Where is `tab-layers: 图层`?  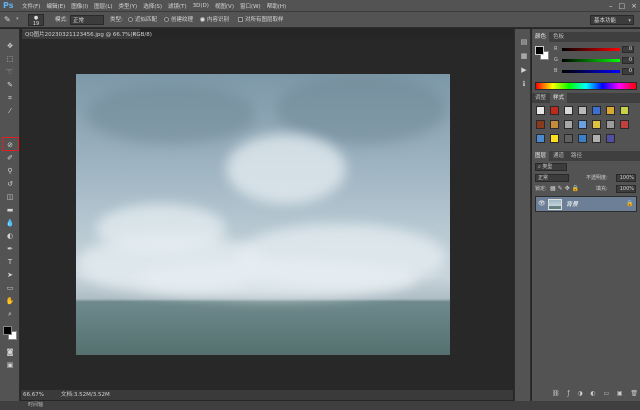 tab-layers: 图层 is located at coordinates (541, 156).